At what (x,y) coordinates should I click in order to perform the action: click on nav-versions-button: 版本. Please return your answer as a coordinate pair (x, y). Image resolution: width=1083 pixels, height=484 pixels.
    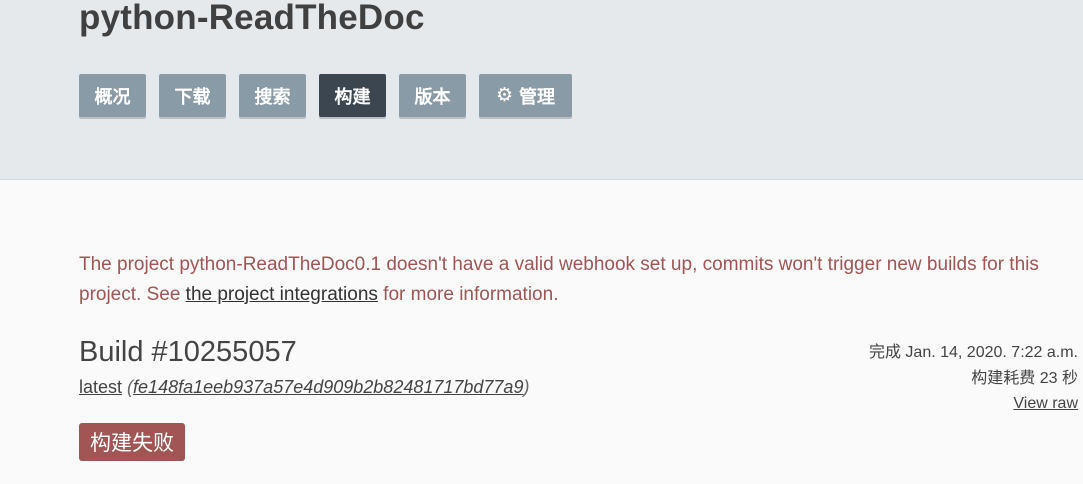
    Looking at the image, I should click on (432, 95).